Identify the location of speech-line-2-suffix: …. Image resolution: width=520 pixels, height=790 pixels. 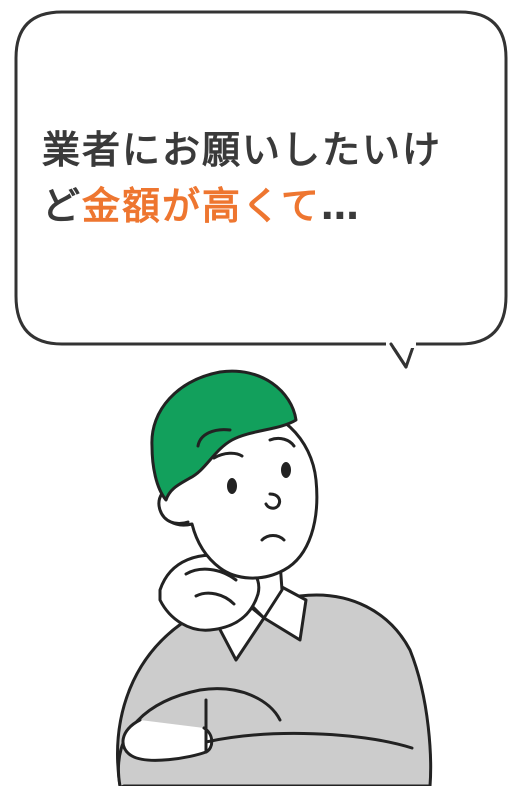
(340, 206).